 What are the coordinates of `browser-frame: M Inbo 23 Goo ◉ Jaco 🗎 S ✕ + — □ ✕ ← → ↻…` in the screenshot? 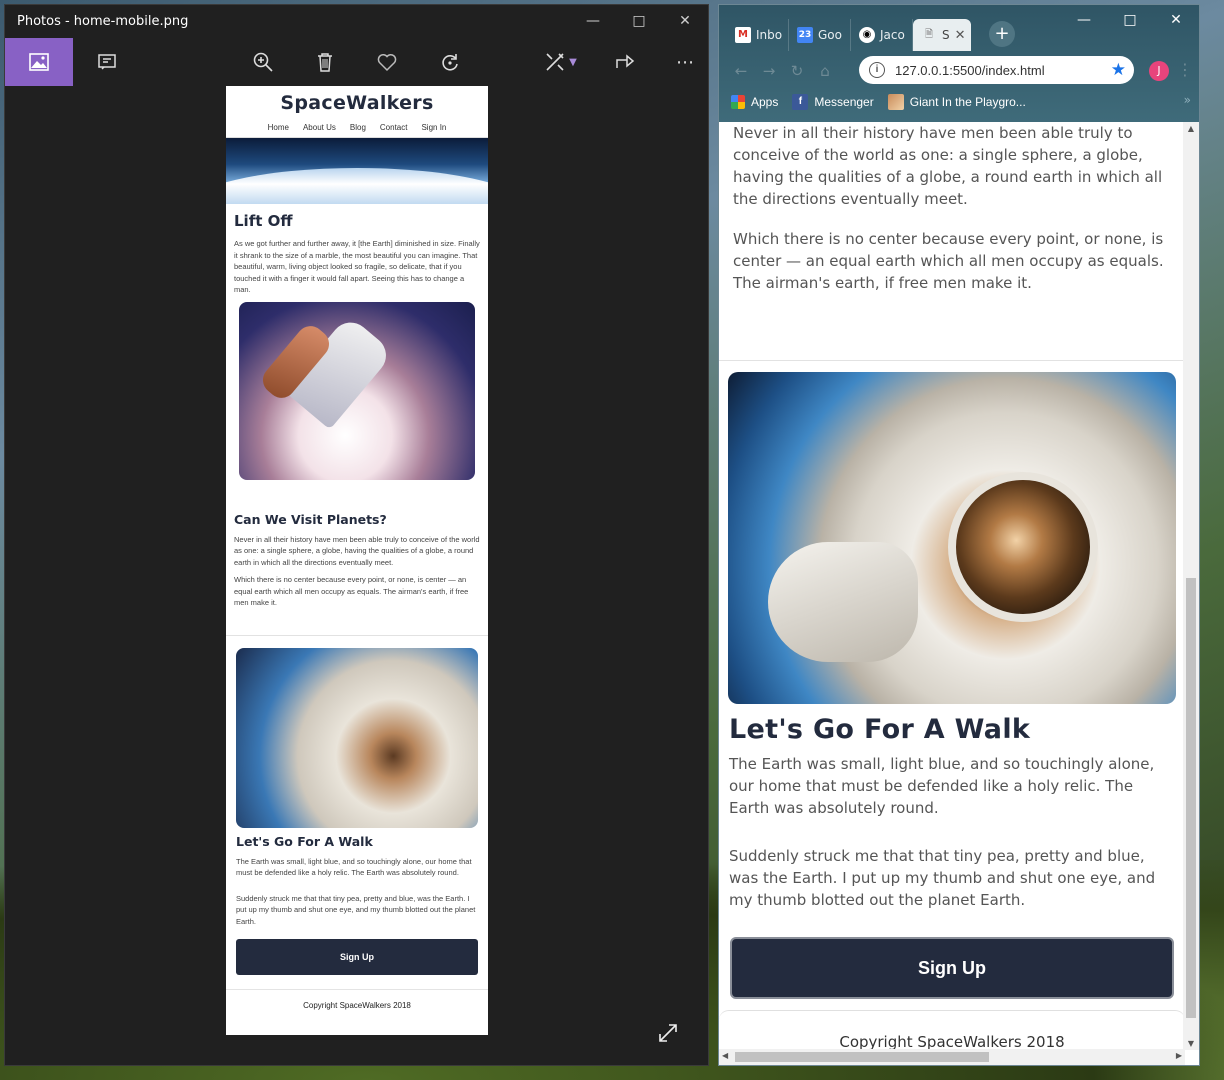 It's located at (959, 63).